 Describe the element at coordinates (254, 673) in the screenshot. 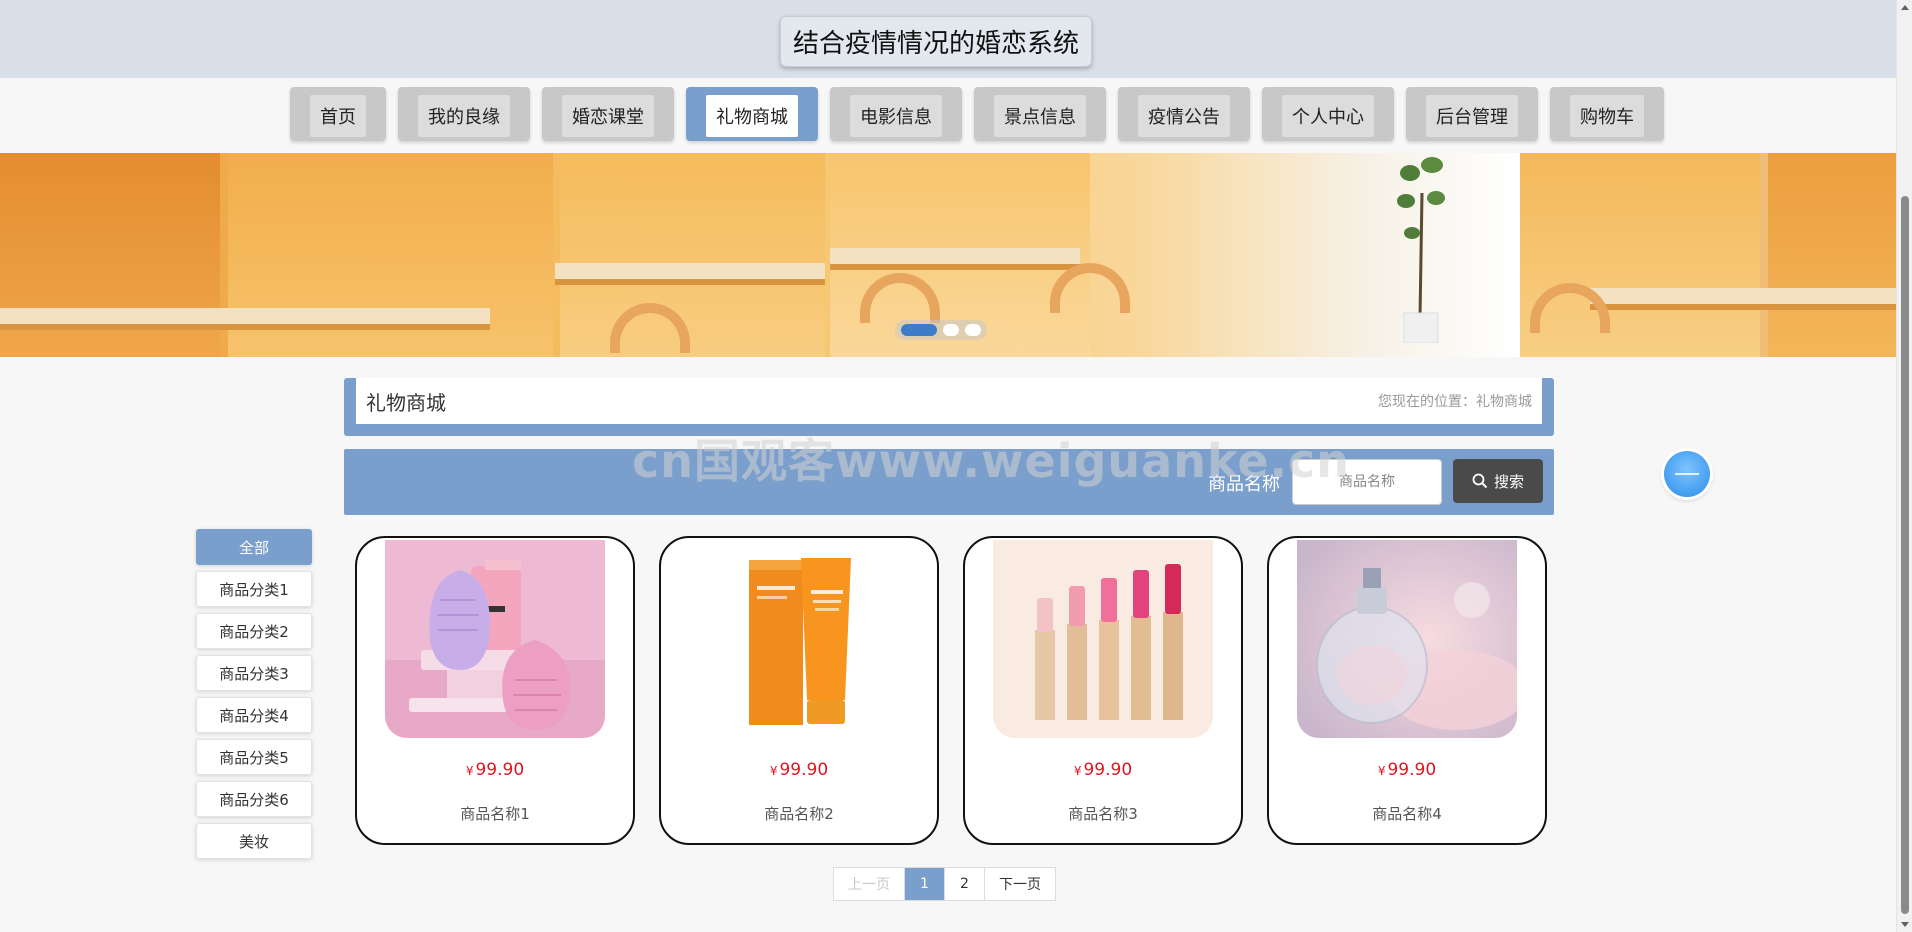

I see `category-item: 商品分类3` at that location.